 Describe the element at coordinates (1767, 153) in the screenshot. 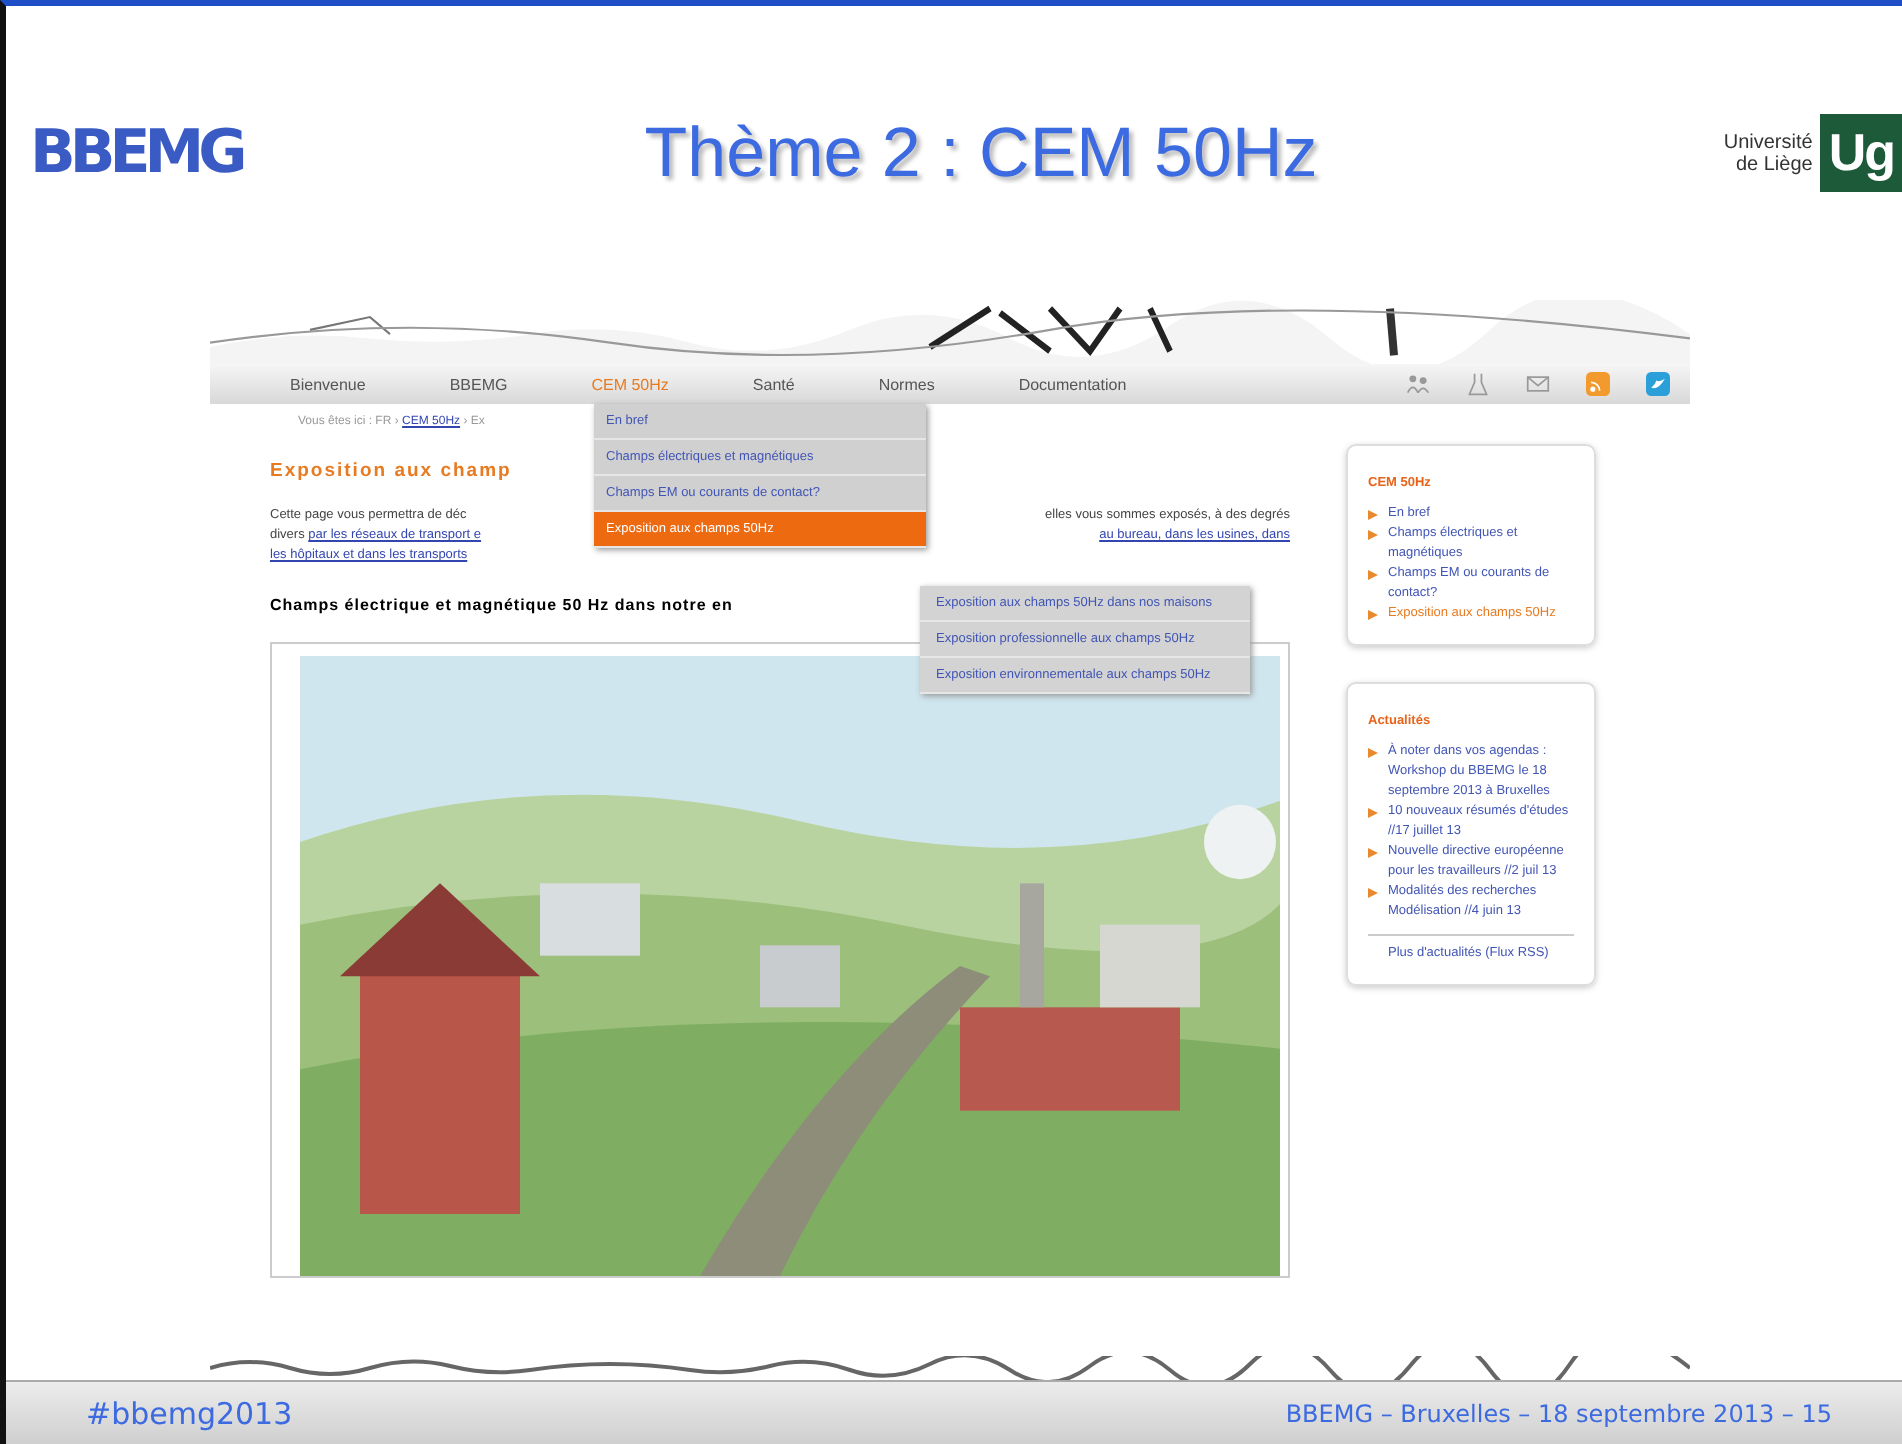

I see `university-name: Université de Liège` at that location.